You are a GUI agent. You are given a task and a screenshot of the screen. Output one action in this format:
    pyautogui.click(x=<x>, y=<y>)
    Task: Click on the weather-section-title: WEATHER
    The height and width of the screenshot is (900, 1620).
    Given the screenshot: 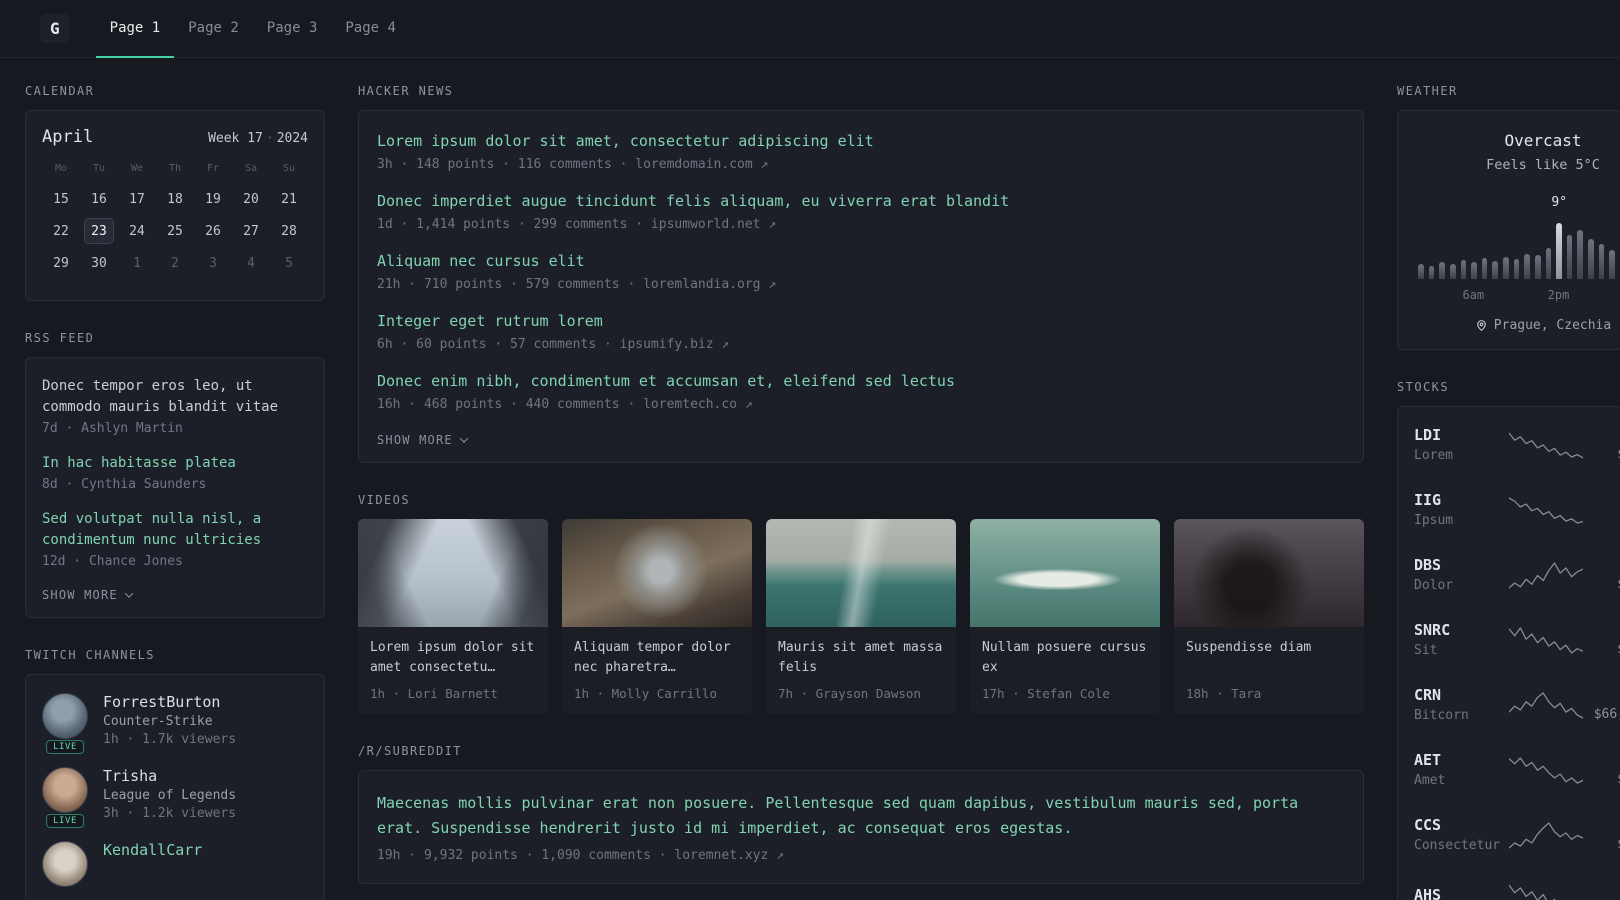 What is the action you would take?
    pyautogui.click(x=1427, y=91)
    